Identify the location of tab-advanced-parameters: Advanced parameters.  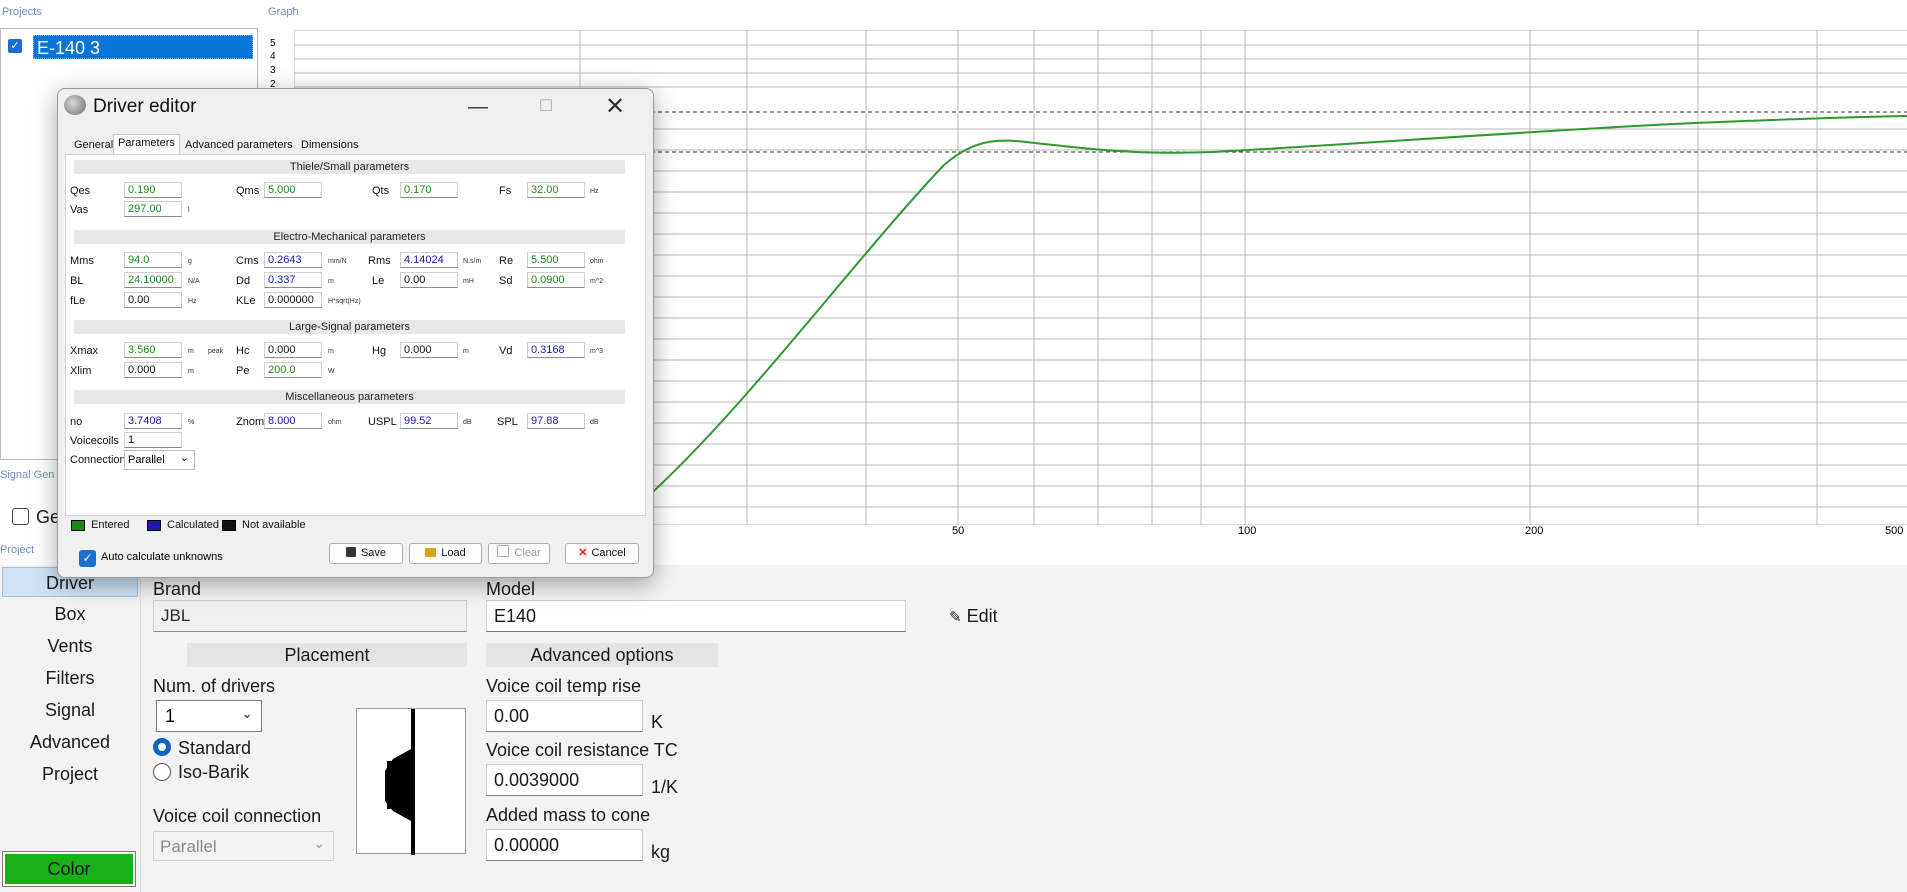
(239, 145).